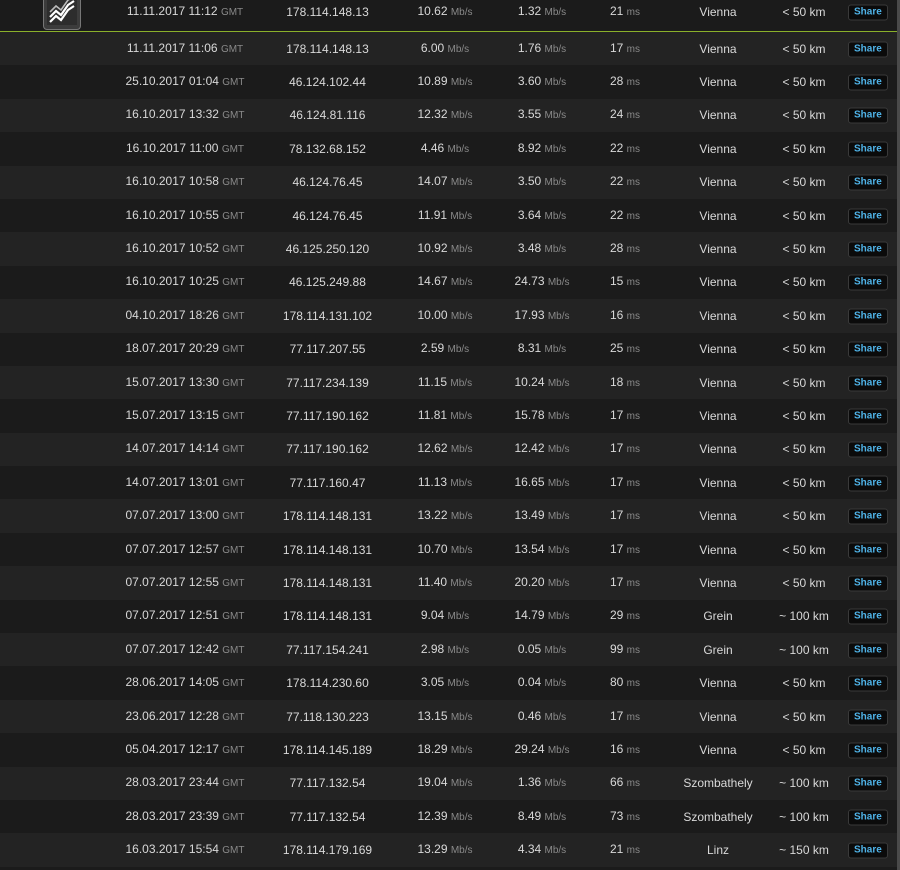 The image size is (900, 870). Describe the element at coordinates (185, 448) in the screenshot. I see `date-cell: 14.07.2017 14:14 GMT` at that location.